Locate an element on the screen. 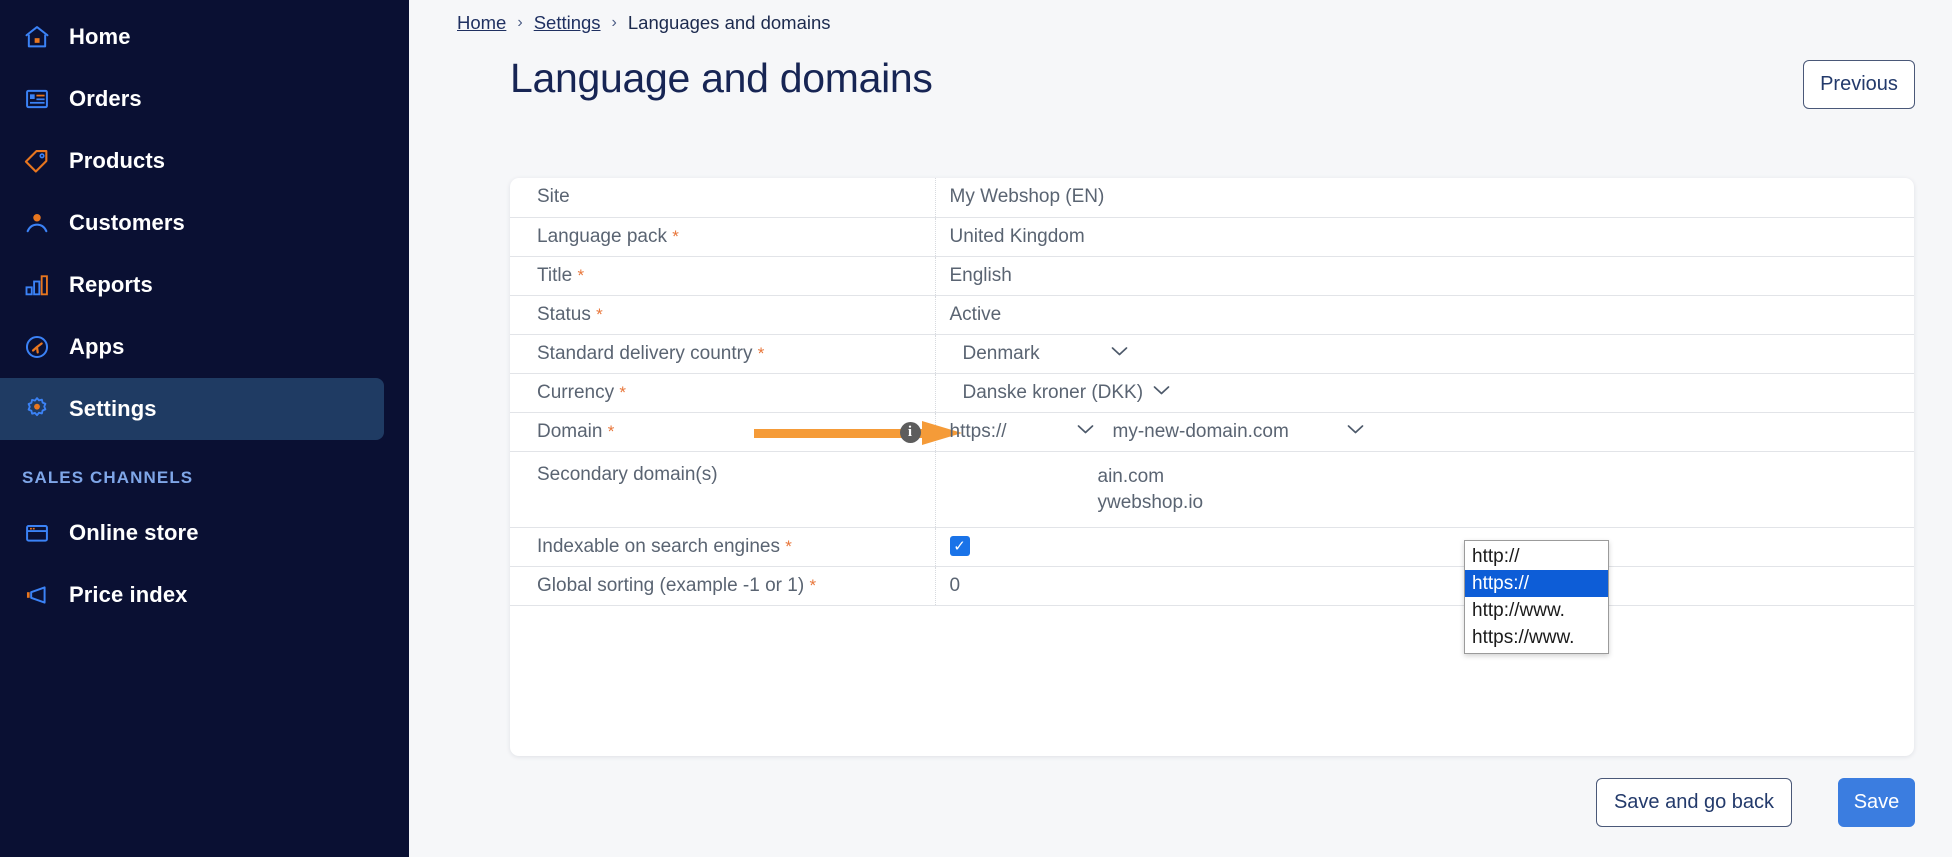  table-row: Global sorting (example -1 or 1) * 0 is located at coordinates (1212, 586).